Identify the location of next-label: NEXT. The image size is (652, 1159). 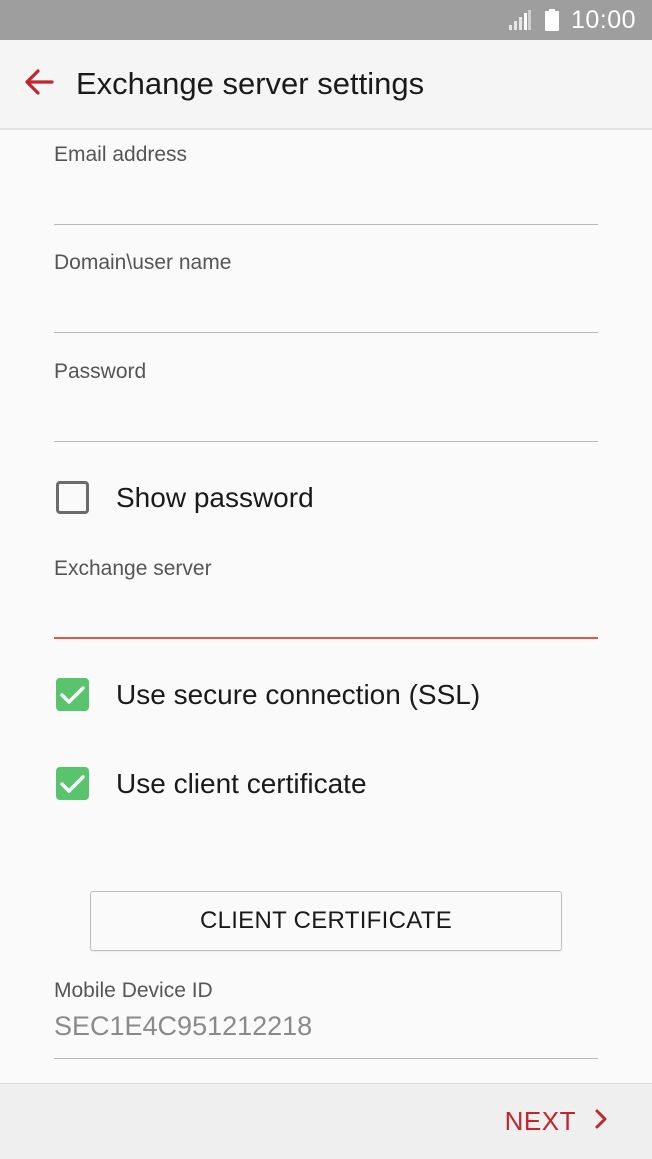
(540, 1121).